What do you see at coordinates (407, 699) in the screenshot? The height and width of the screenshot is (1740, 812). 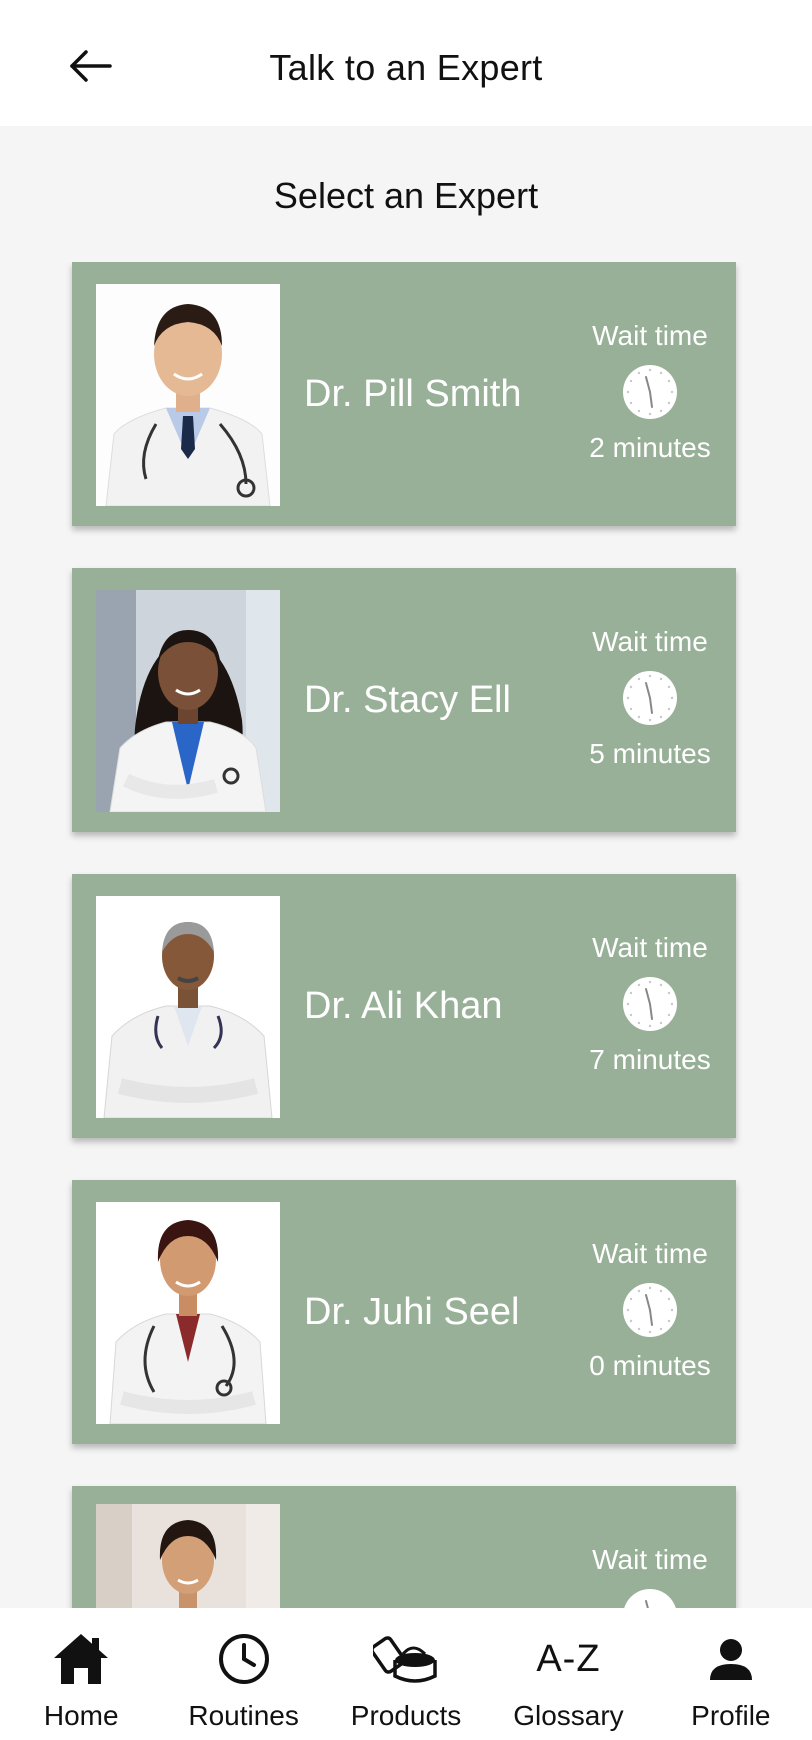 I see `expert-name: Dr. Stacy Ell` at bounding box center [407, 699].